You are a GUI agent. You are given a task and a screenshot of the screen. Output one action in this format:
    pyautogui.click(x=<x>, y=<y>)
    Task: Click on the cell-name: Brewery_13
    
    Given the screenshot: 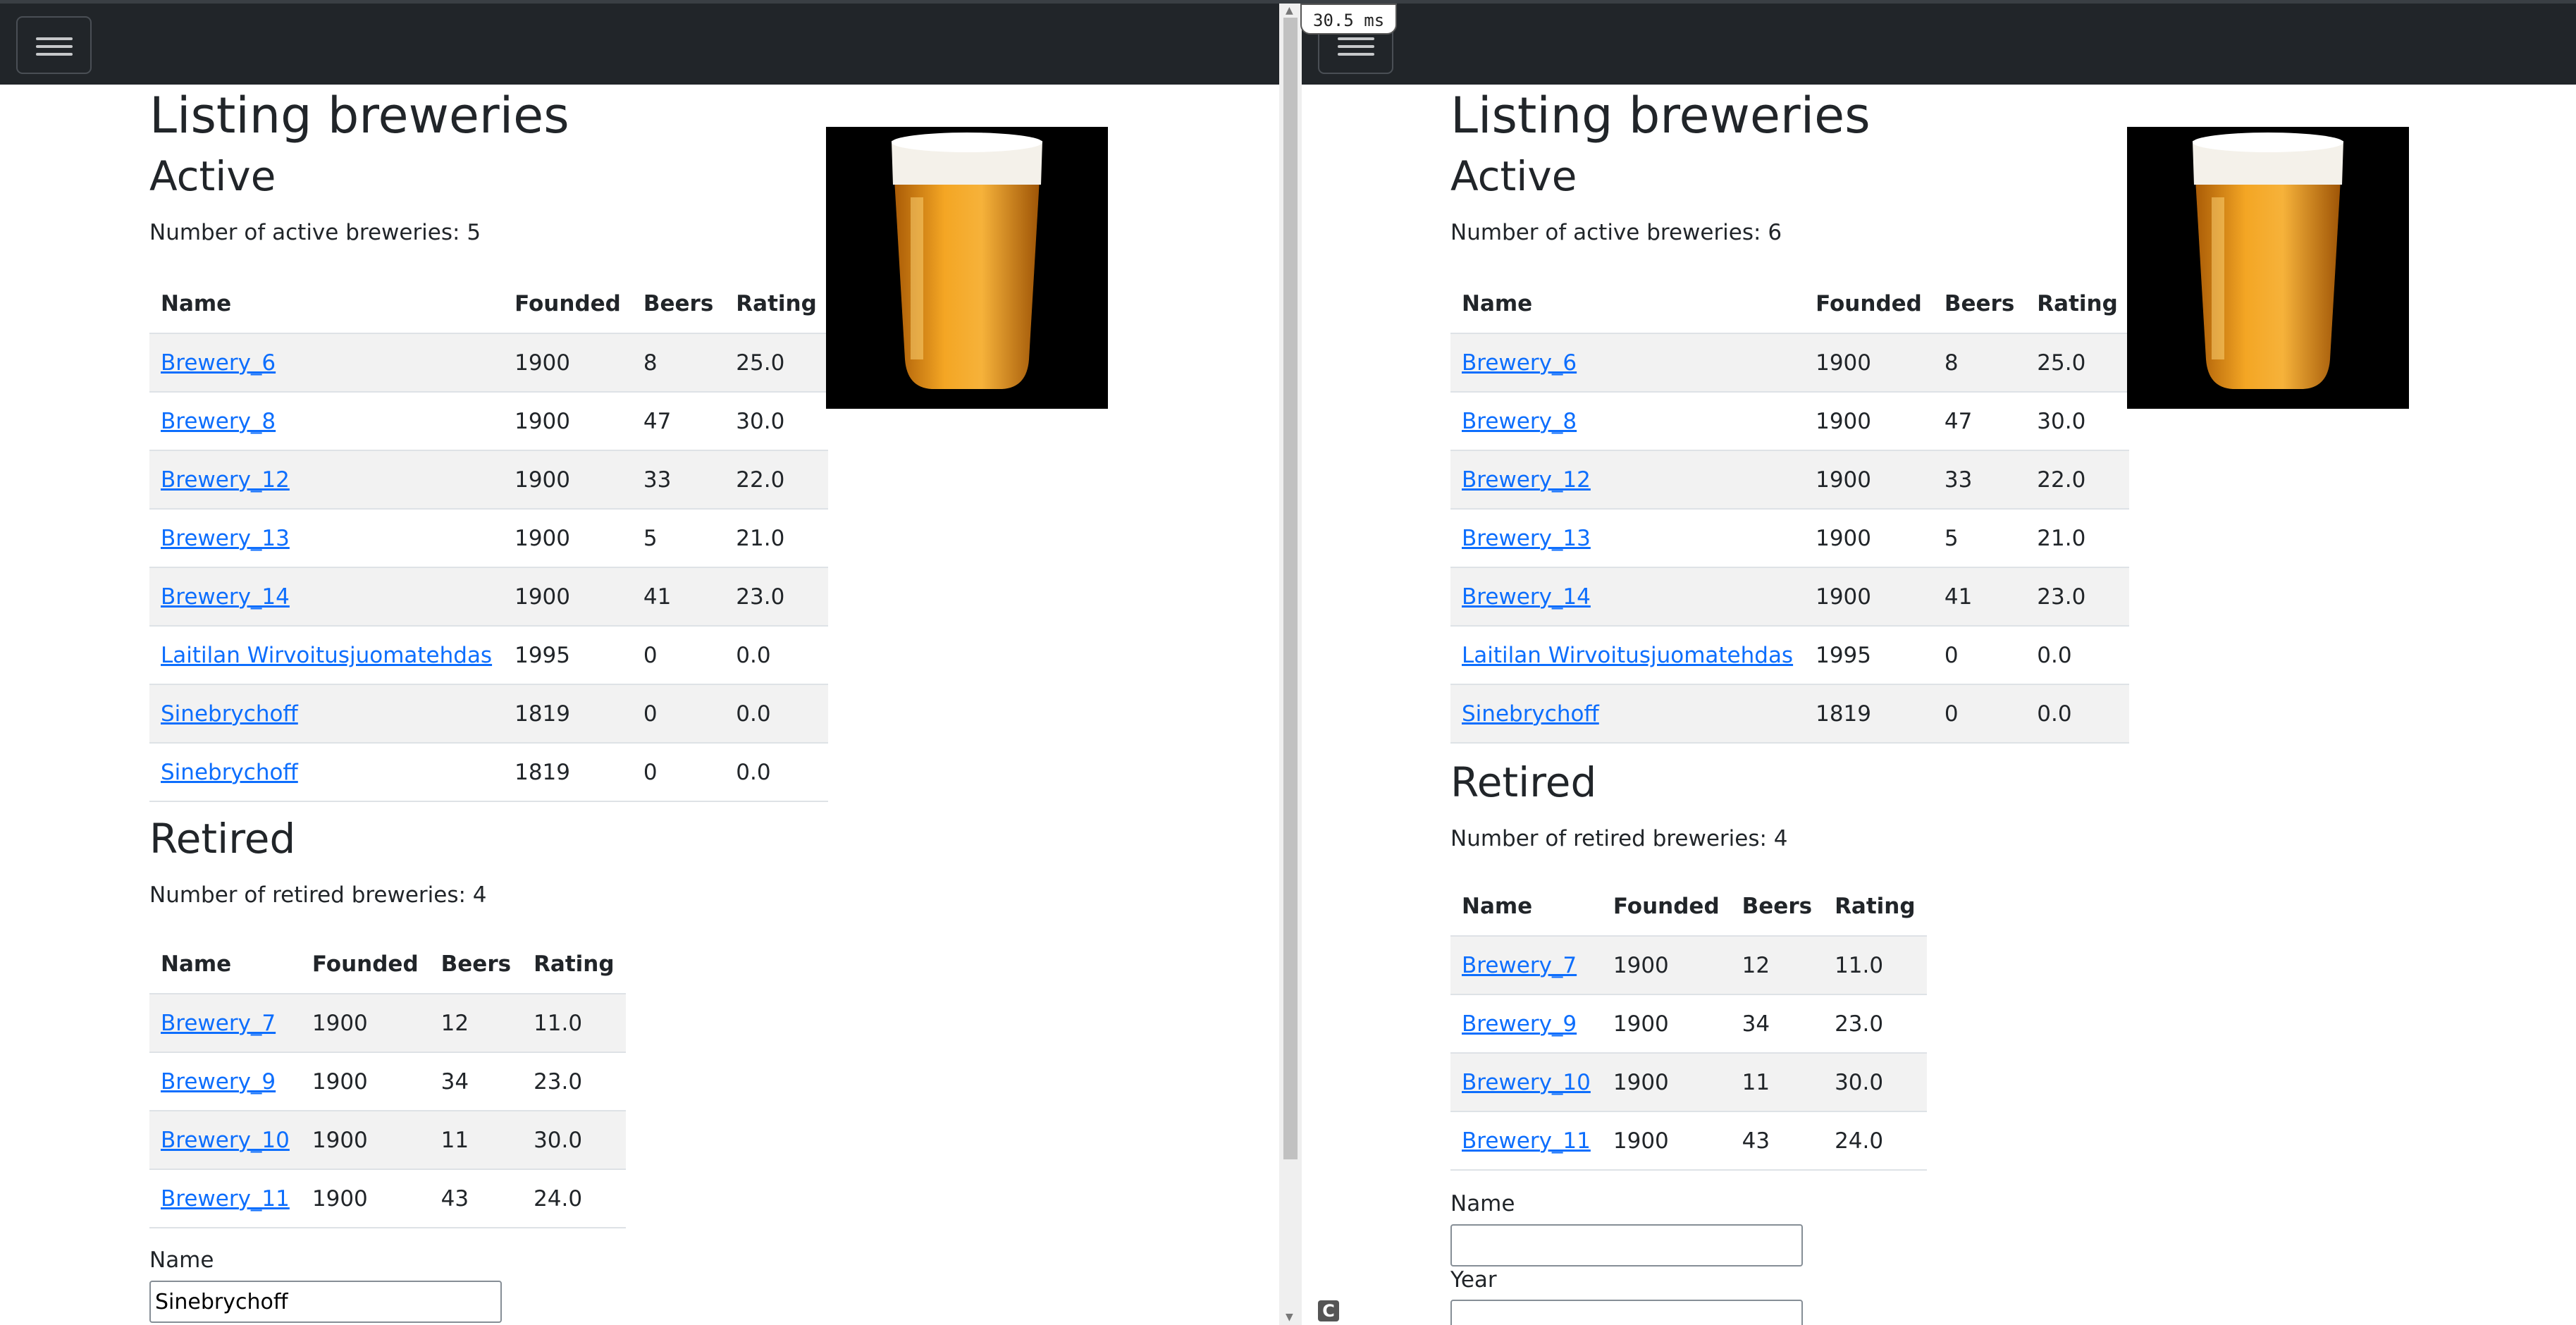 What is the action you would take?
    pyautogui.click(x=326, y=538)
    